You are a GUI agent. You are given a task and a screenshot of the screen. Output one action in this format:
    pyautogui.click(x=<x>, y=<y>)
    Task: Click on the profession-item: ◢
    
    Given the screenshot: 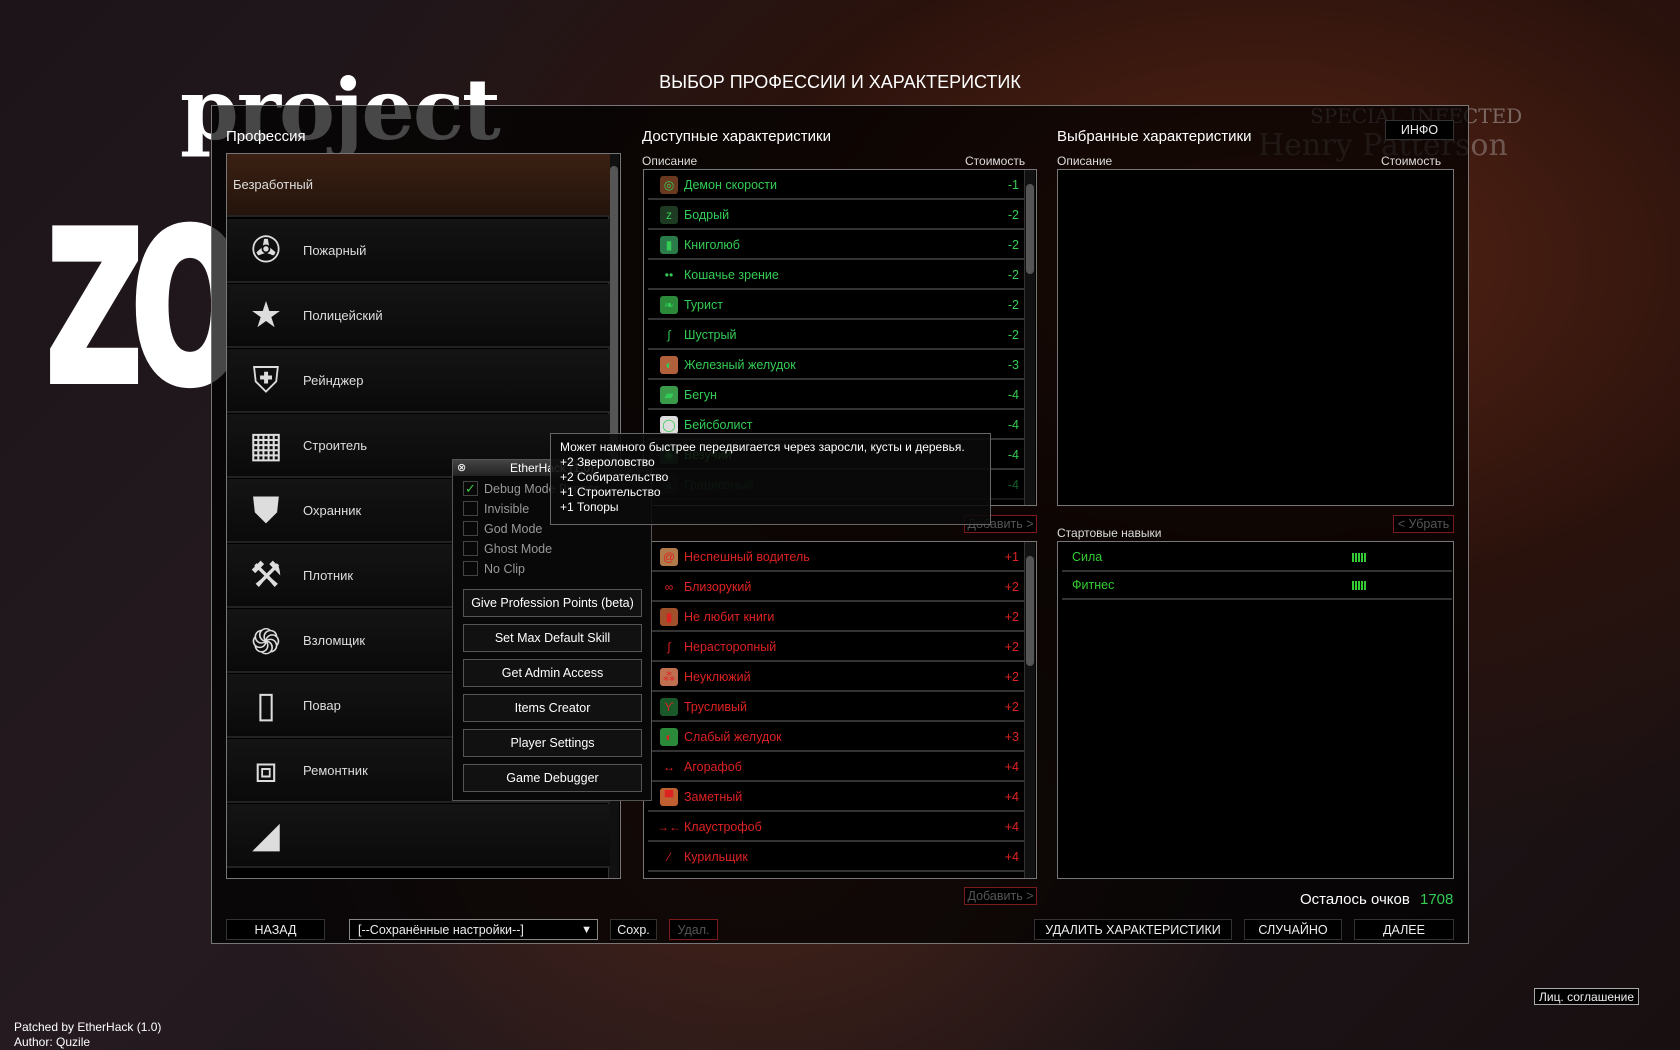 What is the action you would take?
    pyautogui.click(x=418, y=836)
    